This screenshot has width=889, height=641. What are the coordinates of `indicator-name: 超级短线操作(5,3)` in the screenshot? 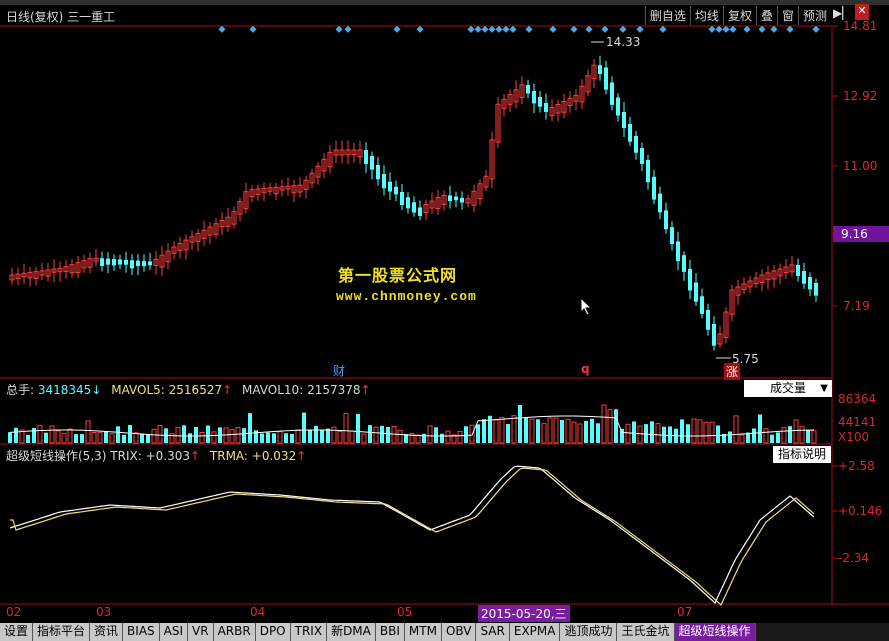 It's located at (56, 456).